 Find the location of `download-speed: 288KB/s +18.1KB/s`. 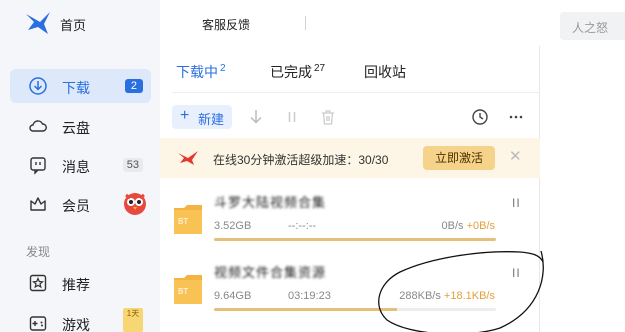

download-speed: 288KB/s +18.1KB/s is located at coordinates (447, 296).